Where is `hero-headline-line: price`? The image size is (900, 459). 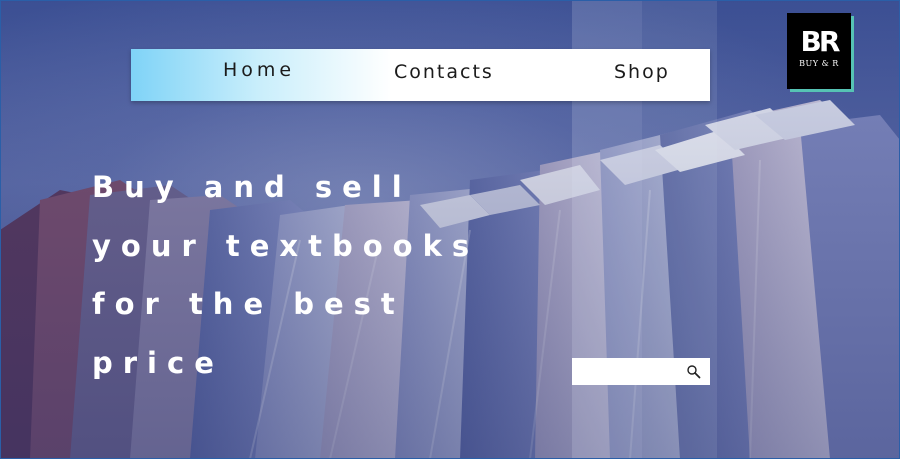 hero-headline-line: price is located at coordinates (158, 362).